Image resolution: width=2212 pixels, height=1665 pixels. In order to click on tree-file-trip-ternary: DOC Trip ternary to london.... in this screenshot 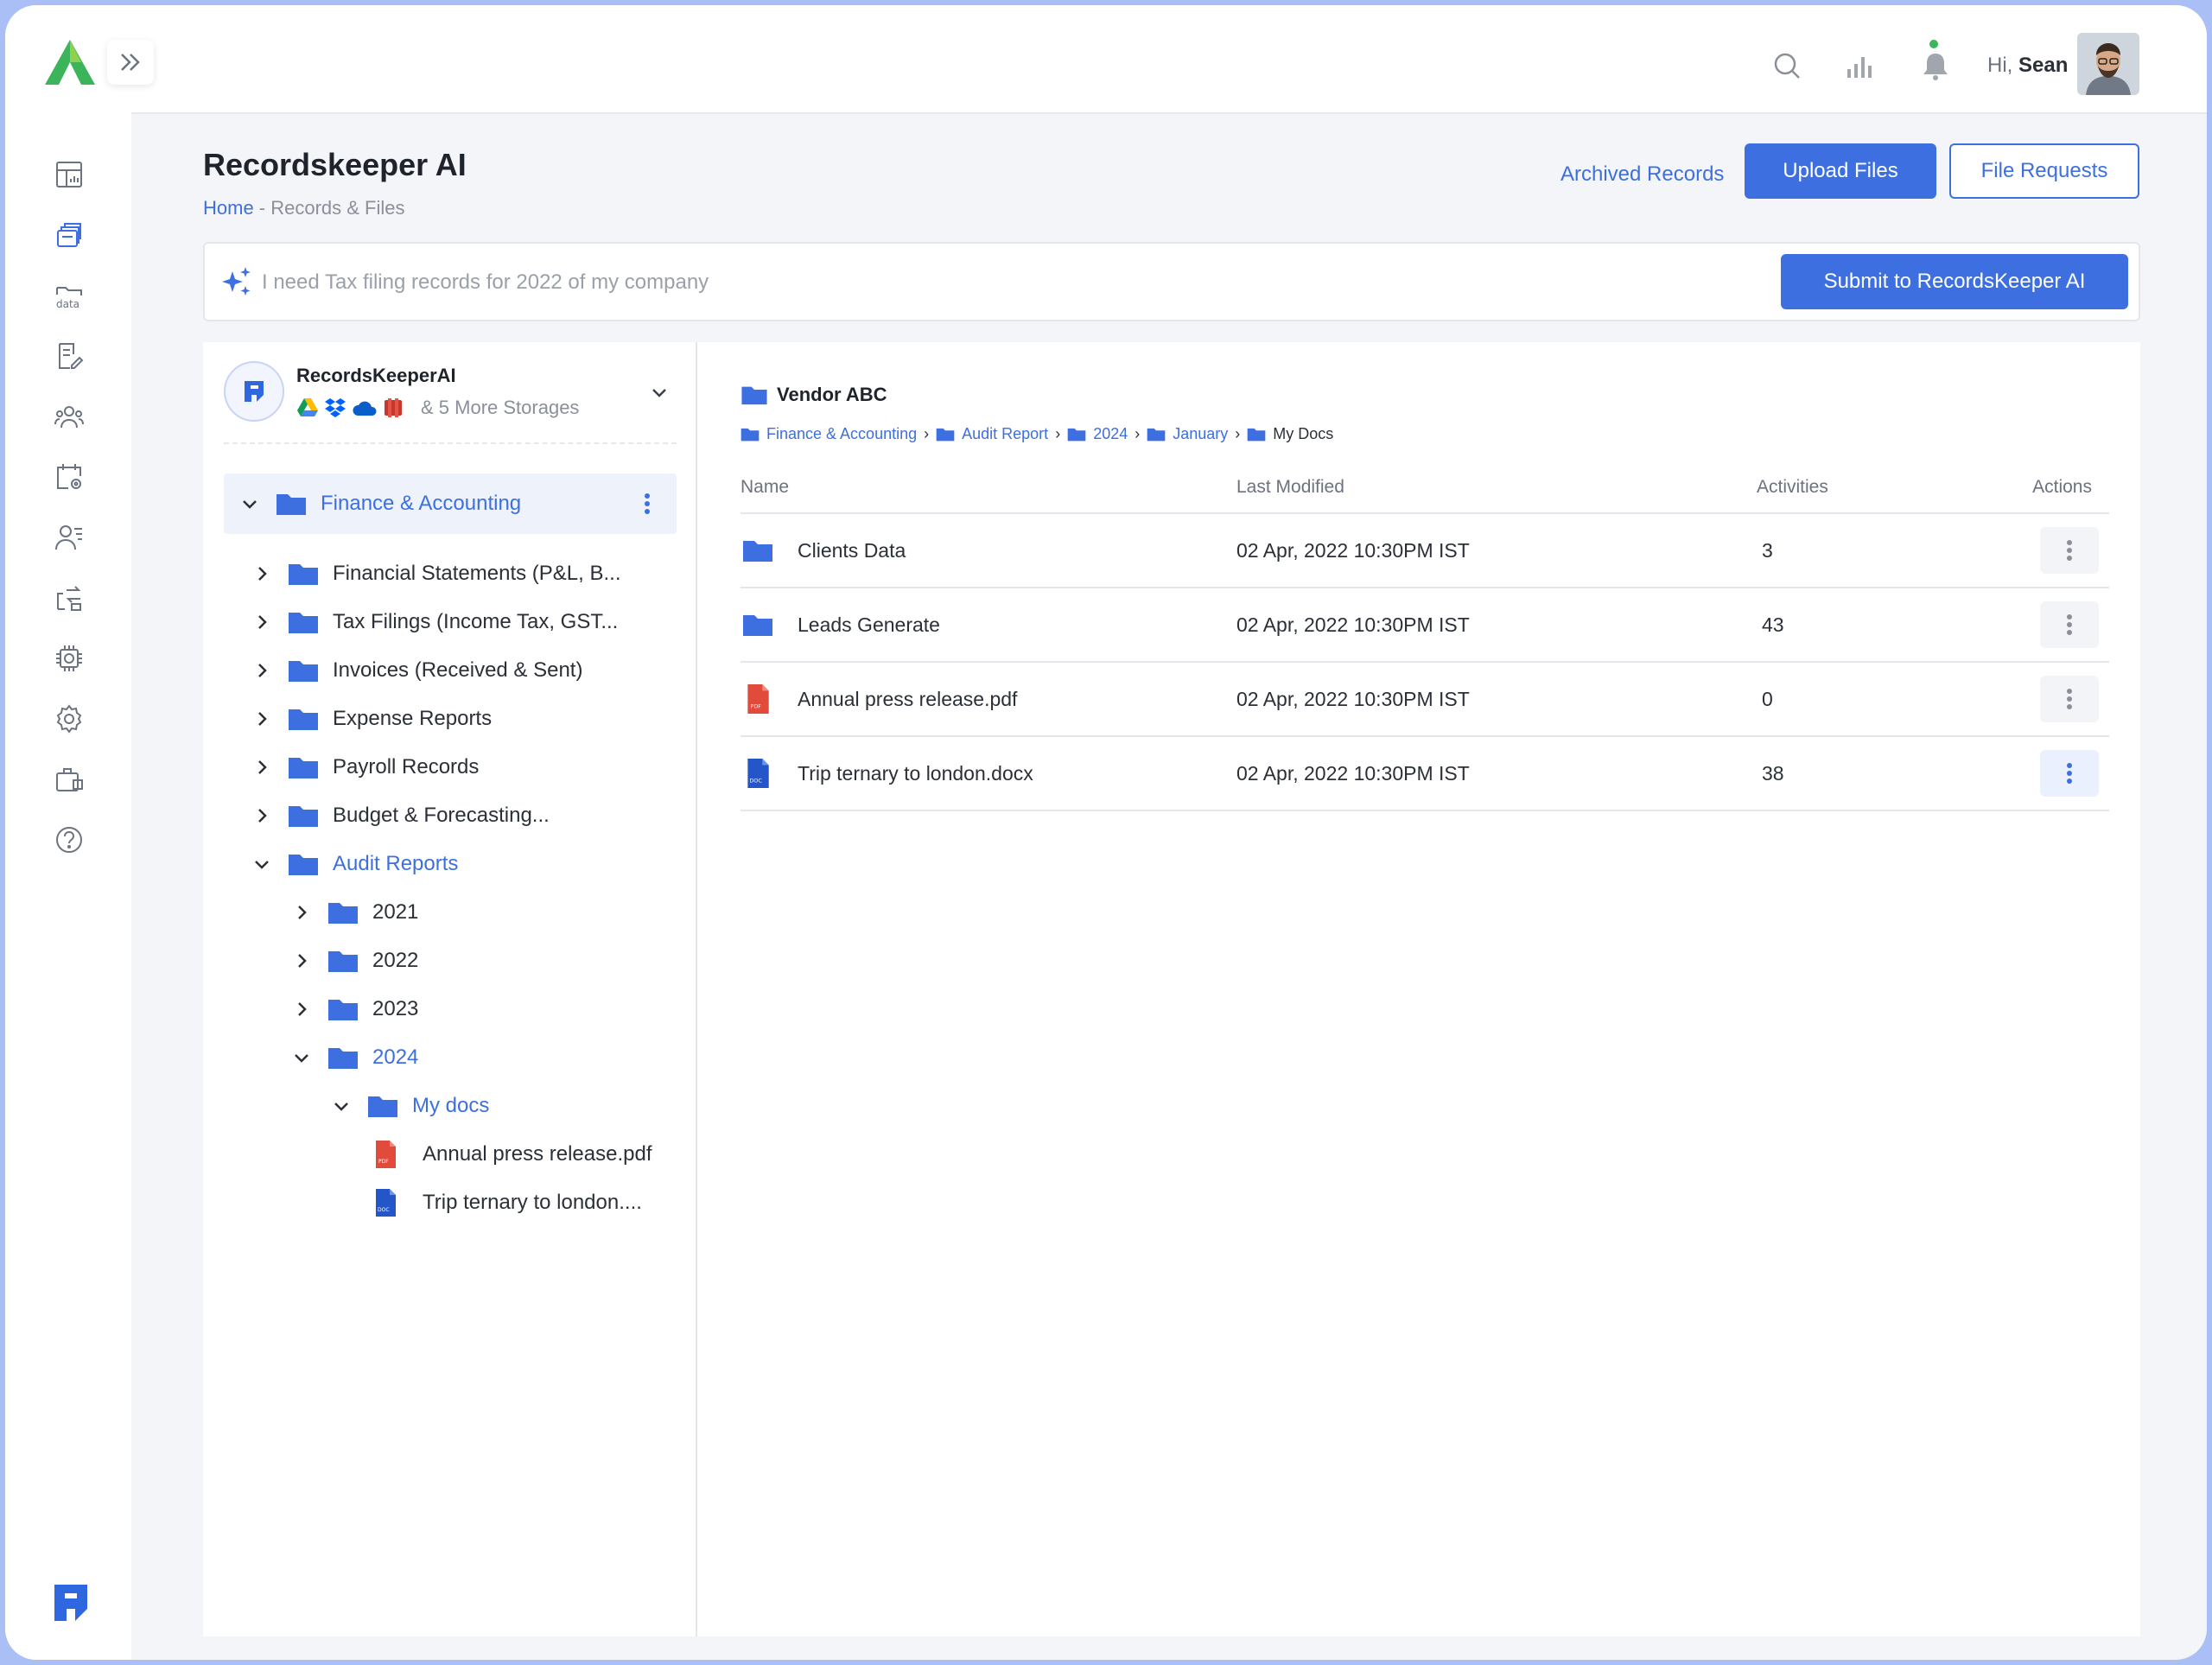, I will do `click(508, 1203)`.